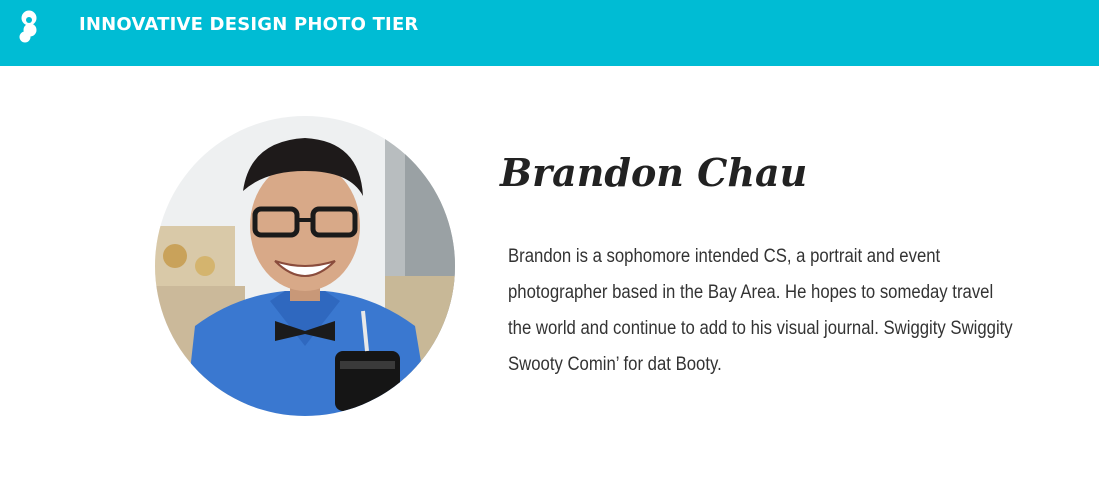  Describe the element at coordinates (249, 24) in the screenshot. I see `site-title: INNOVATIVE DESIGN PHOTO TIER` at that location.